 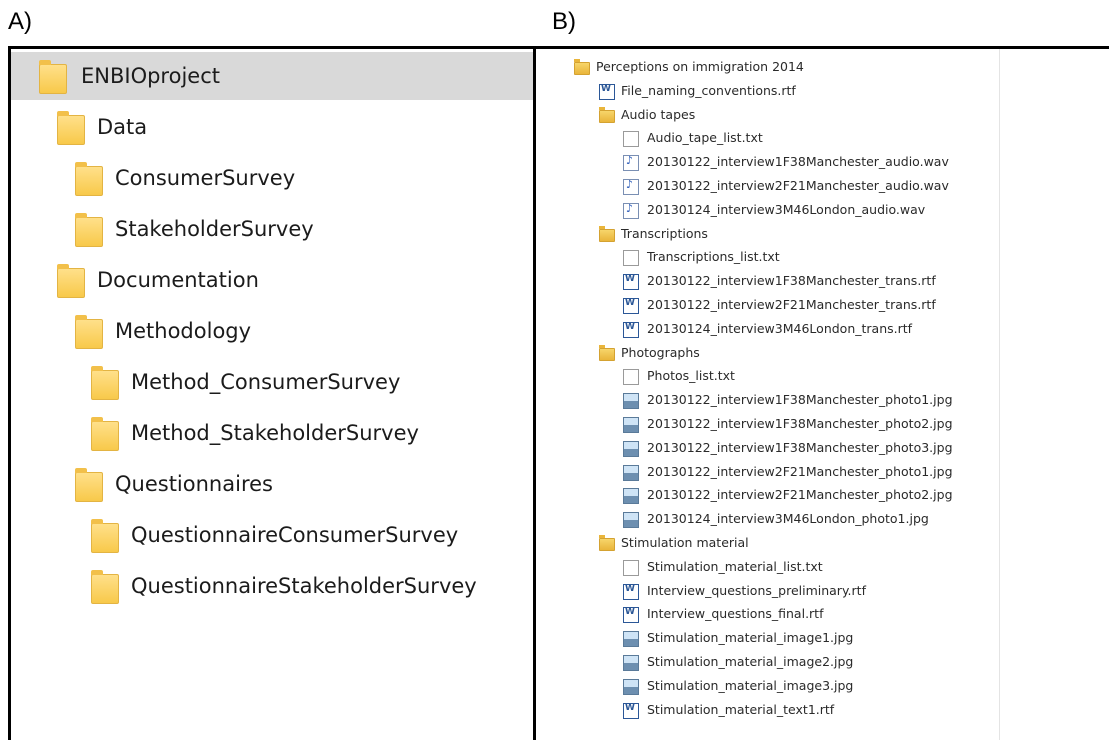 What do you see at coordinates (275, 433) in the screenshot?
I see `tree-item-label: Method_StakeholderSurvey` at bounding box center [275, 433].